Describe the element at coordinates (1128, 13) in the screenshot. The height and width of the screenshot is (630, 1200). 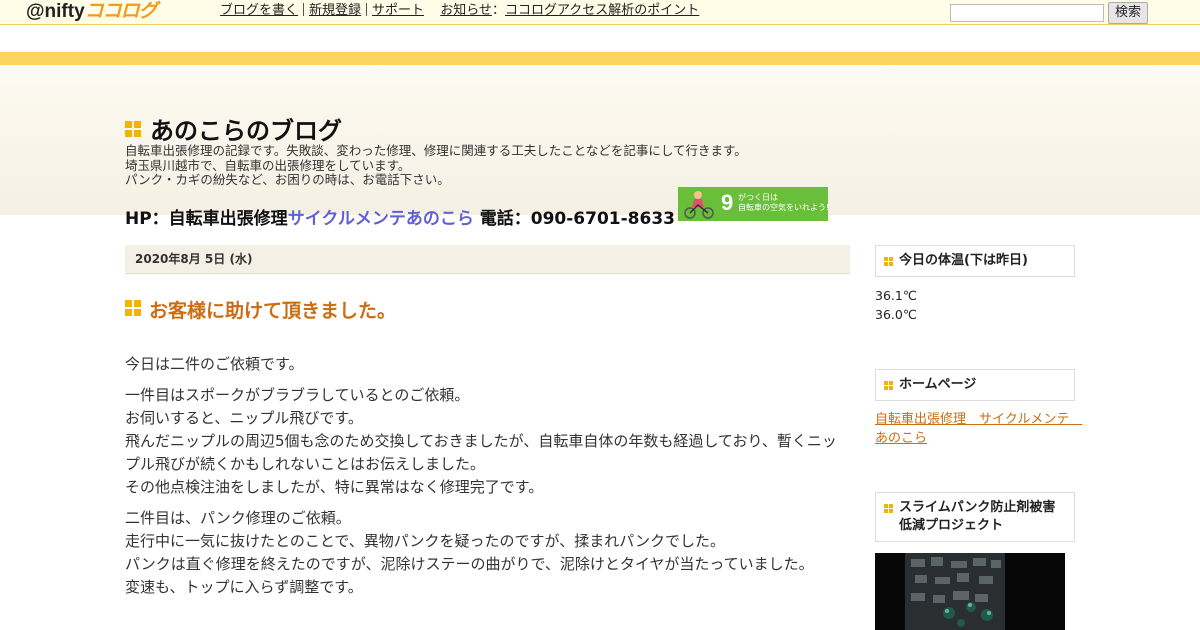
I see `search-button: 検索` at that location.